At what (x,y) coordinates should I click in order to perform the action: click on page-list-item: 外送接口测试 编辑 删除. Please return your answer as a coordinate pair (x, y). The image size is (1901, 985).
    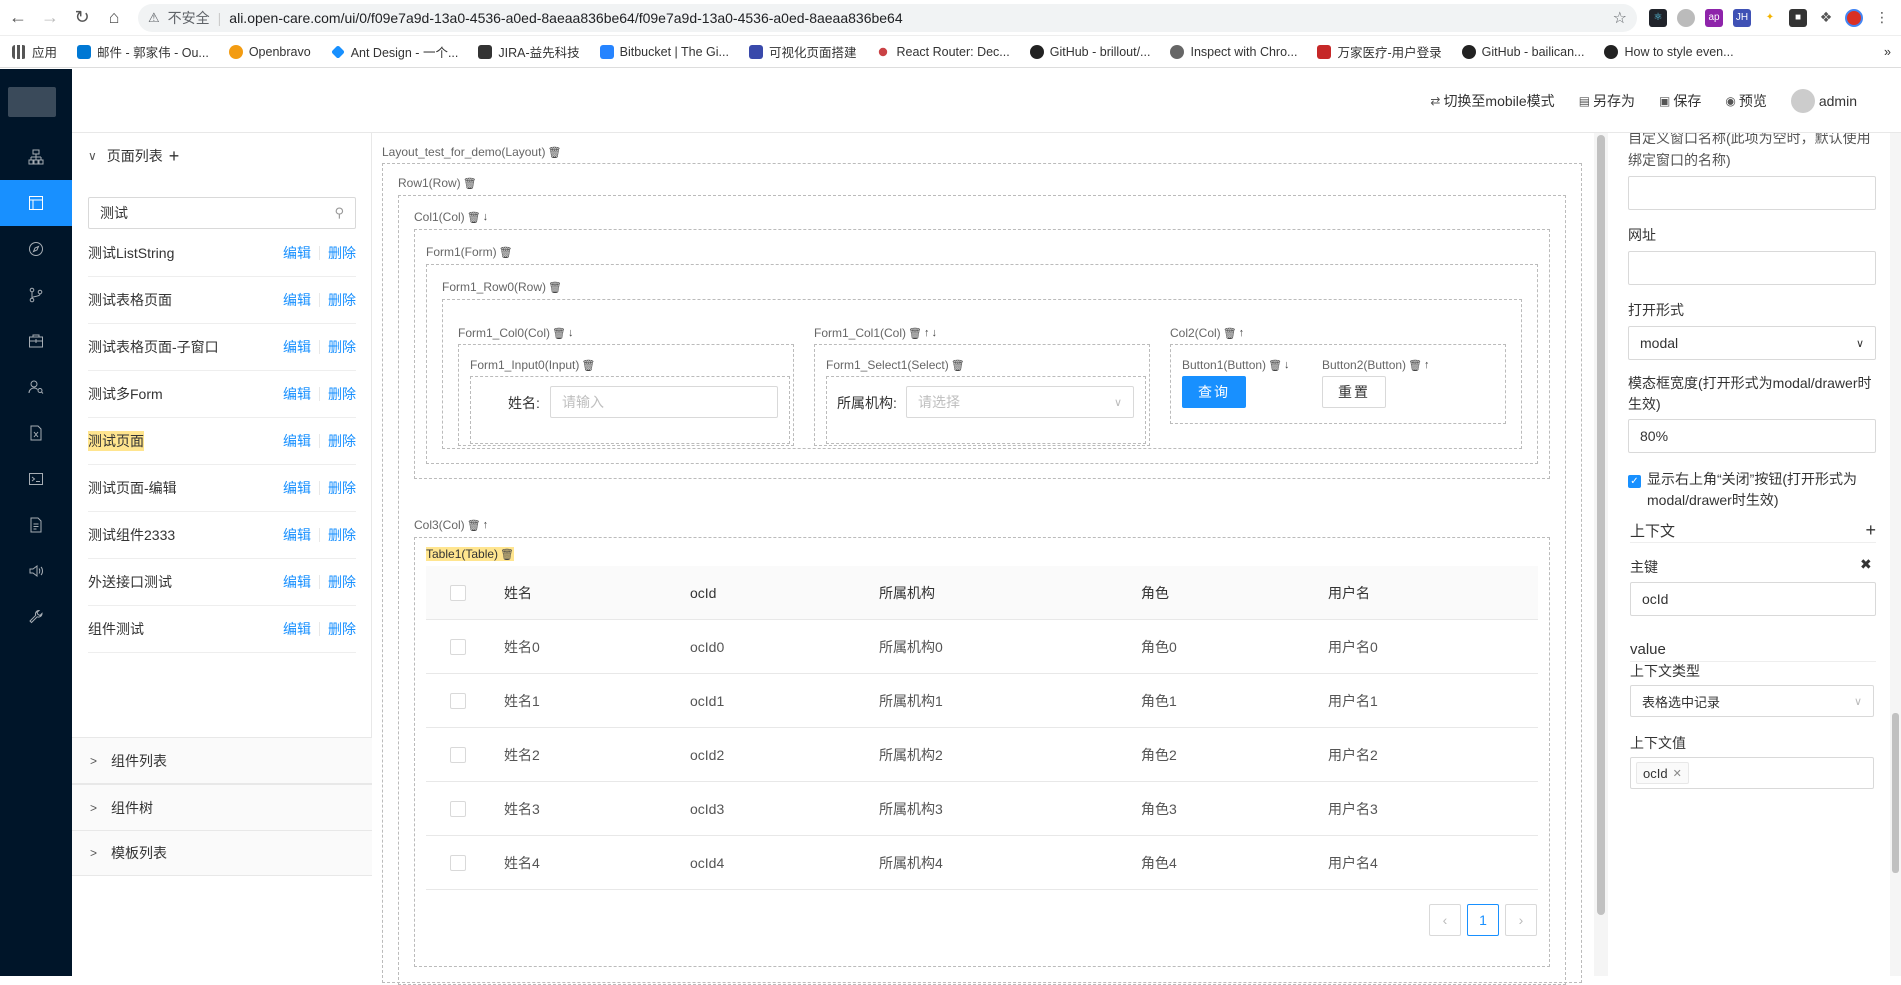
    Looking at the image, I should click on (222, 582).